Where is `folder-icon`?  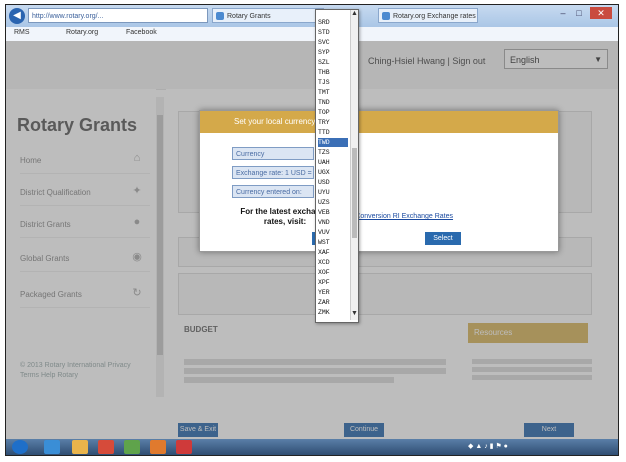
folder-icon is located at coordinates (80, 447).